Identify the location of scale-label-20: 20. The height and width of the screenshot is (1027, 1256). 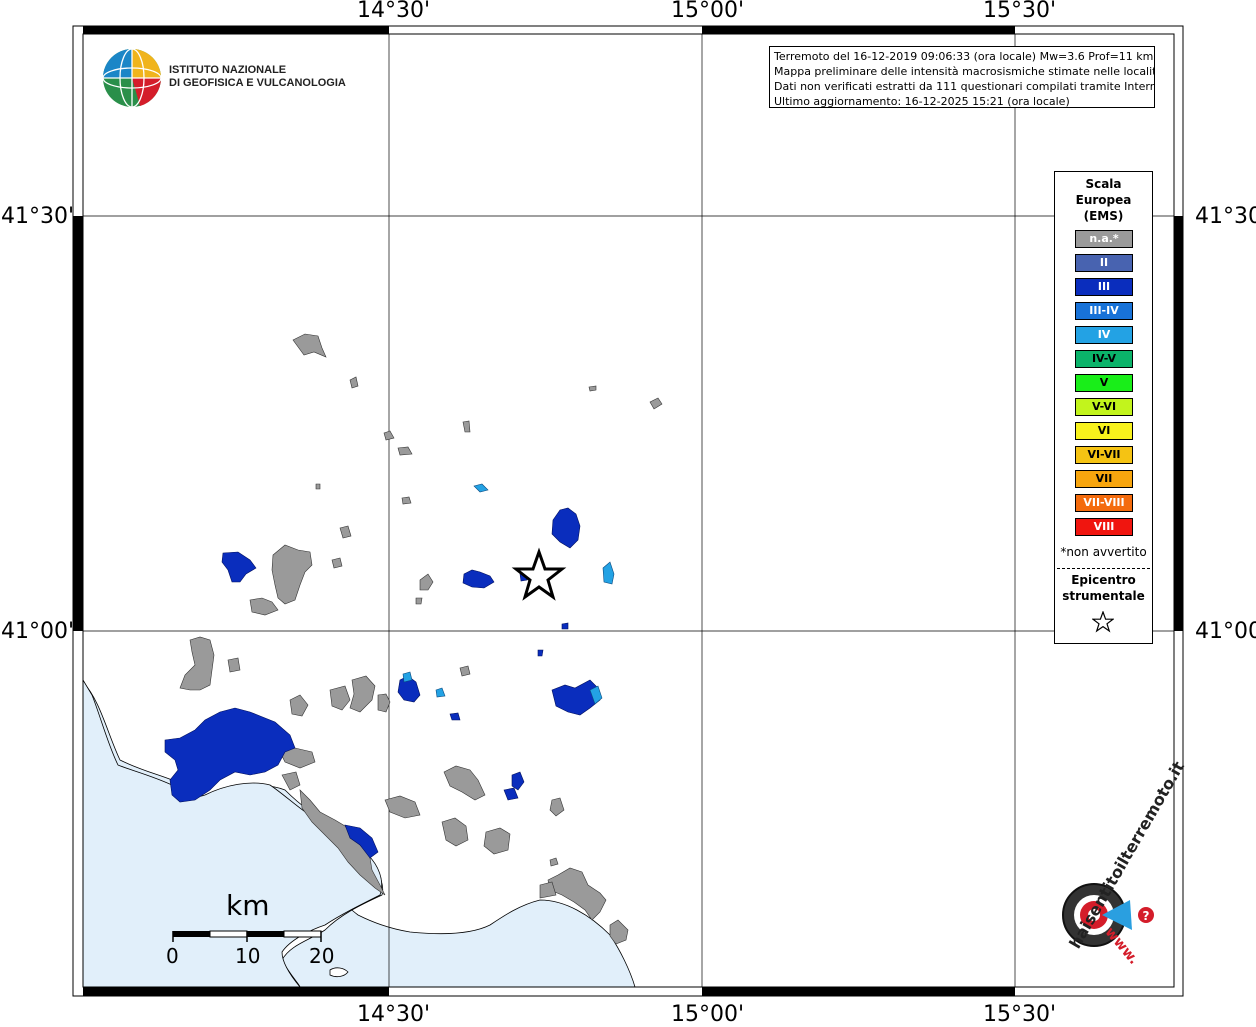
(322, 956).